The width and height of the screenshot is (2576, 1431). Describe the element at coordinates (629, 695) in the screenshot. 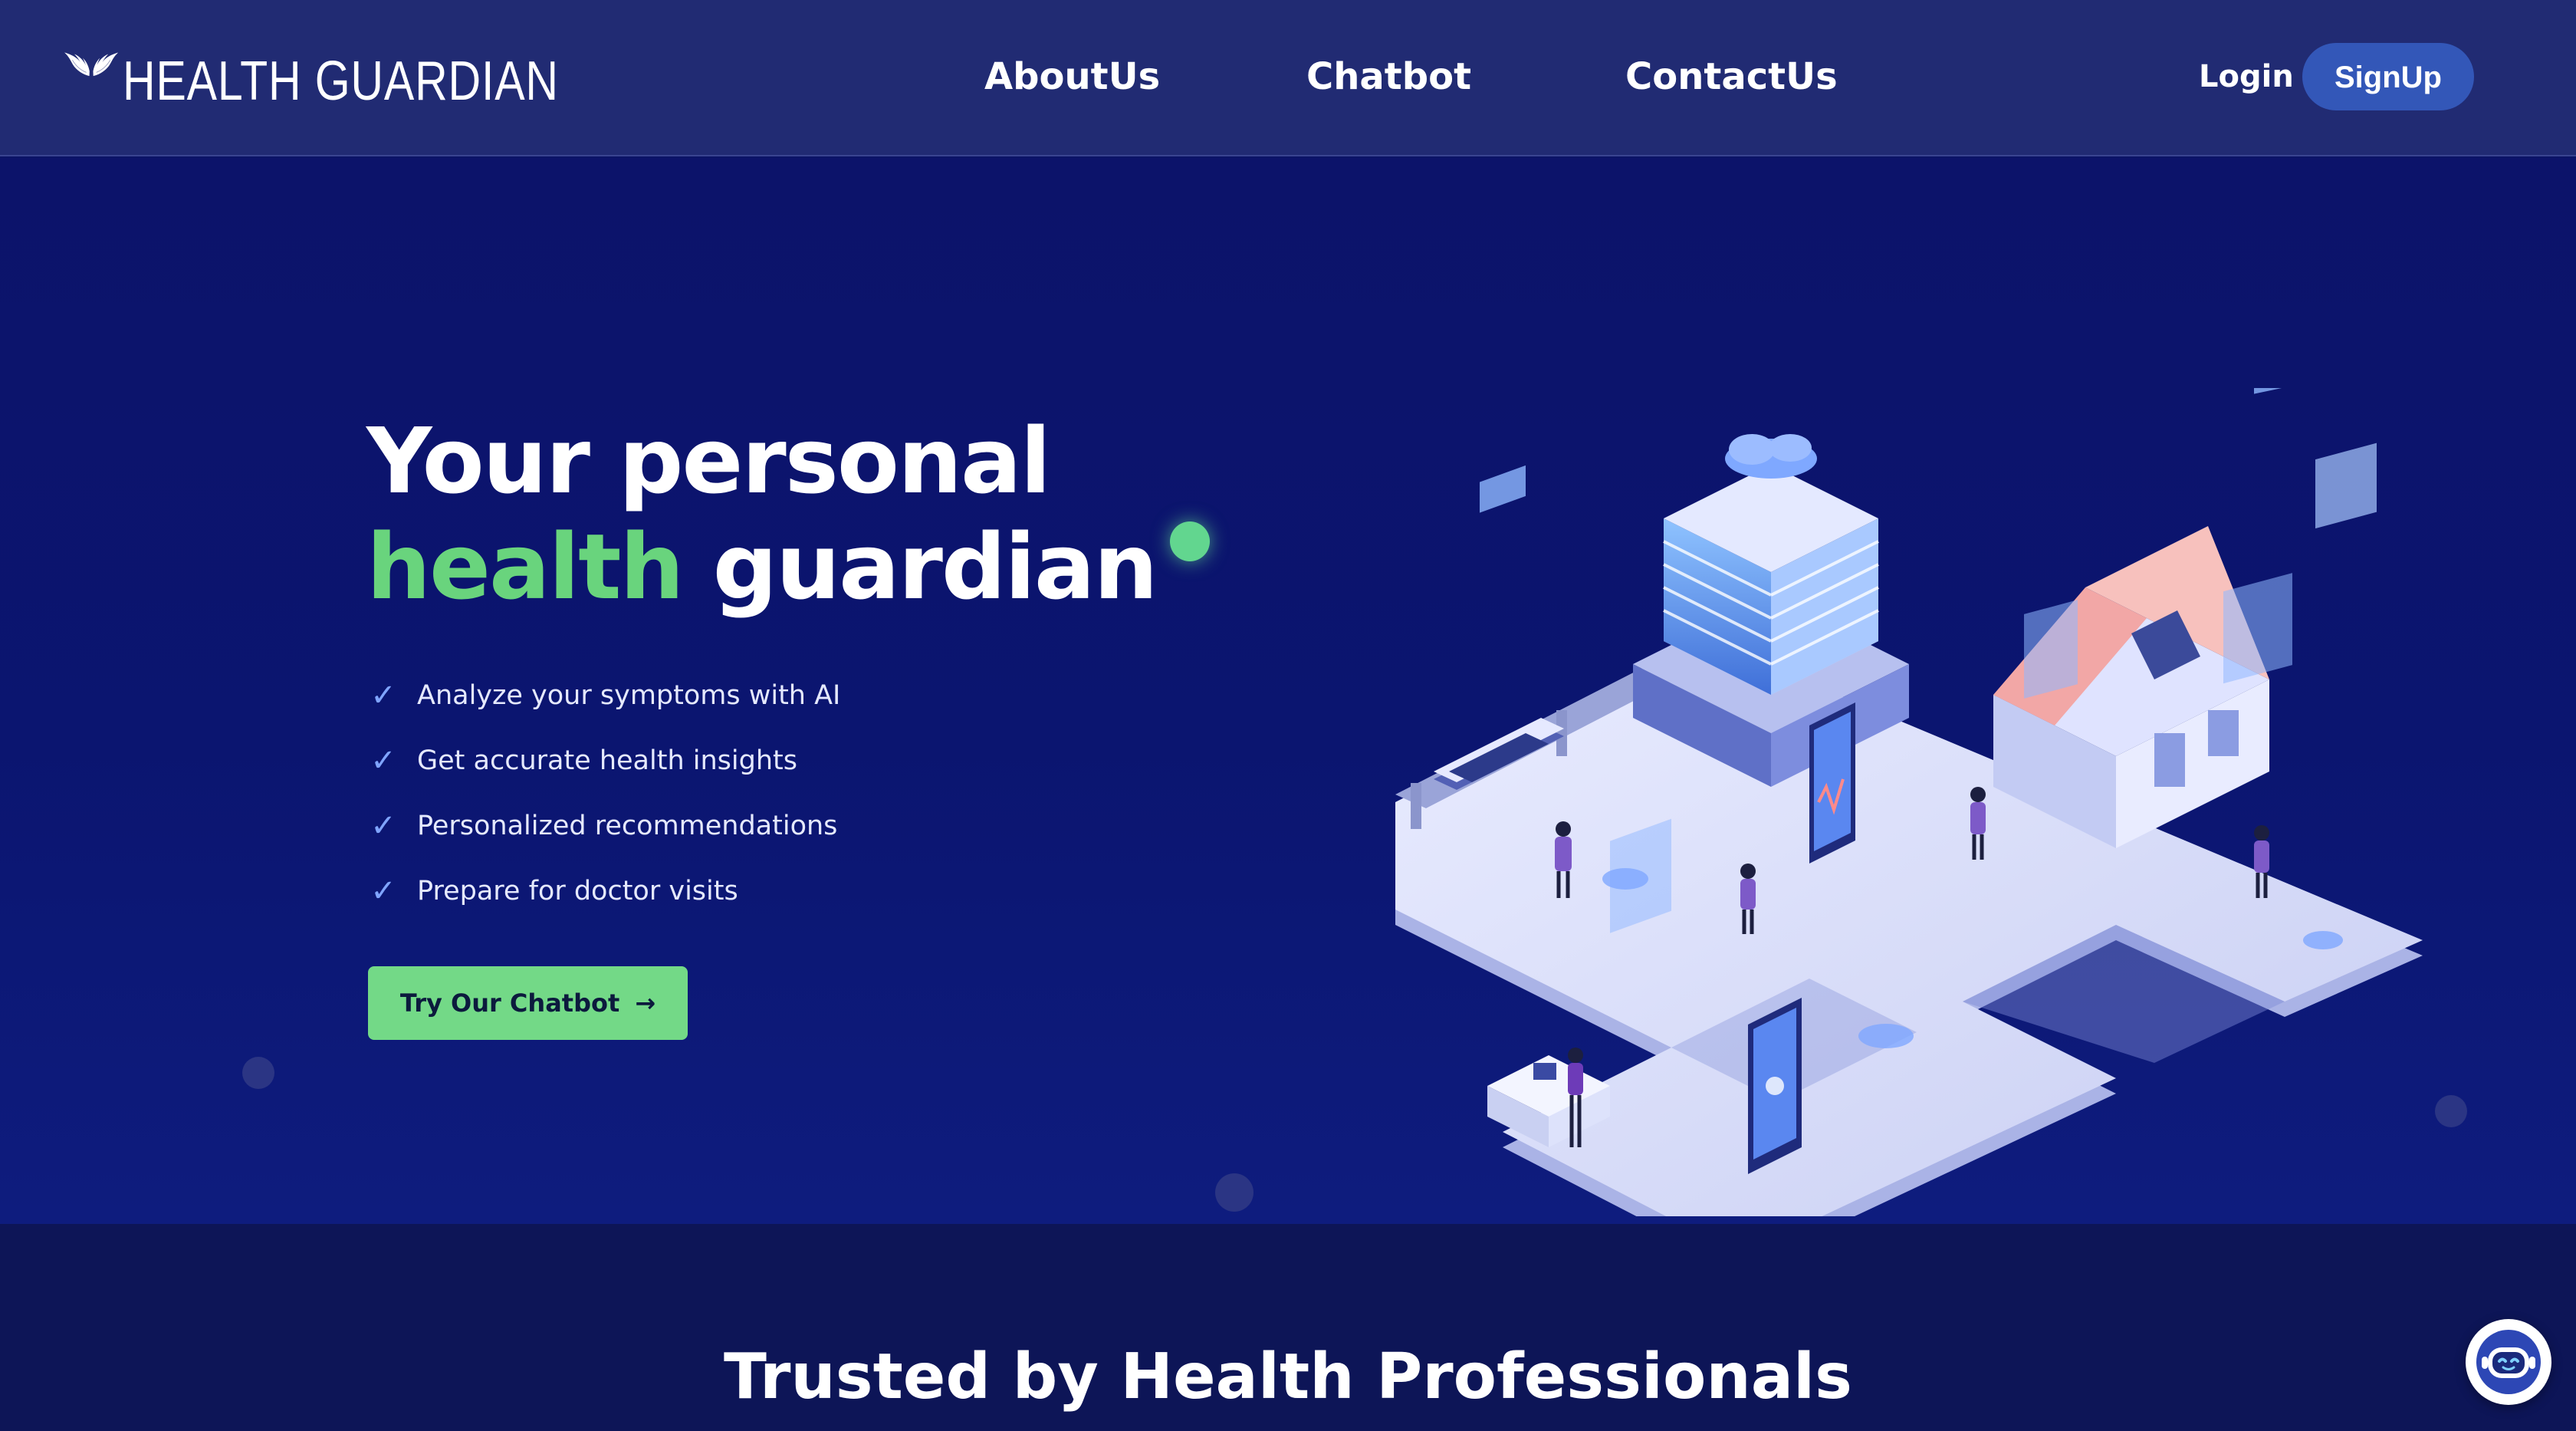

I see `feature-text: Analyze your symptoms with AI` at that location.